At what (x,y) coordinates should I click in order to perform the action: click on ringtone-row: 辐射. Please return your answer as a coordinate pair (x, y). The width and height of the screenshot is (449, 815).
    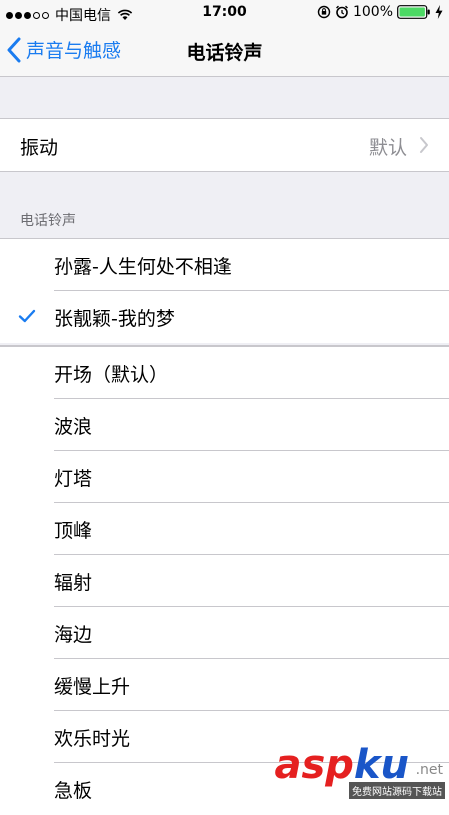
    Looking at the image, I should click on (224, 581).